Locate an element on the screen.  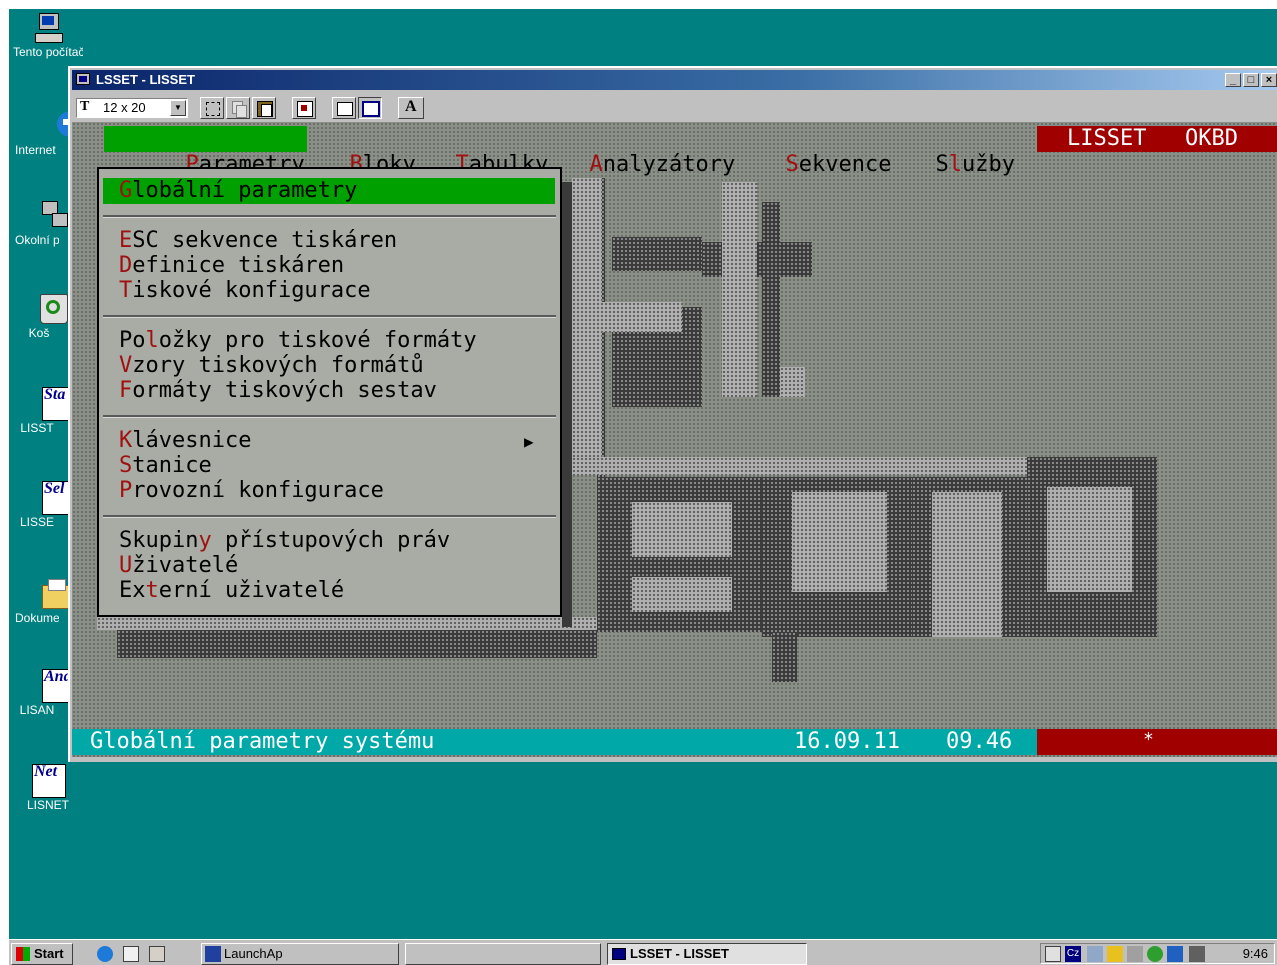
clock: 9:46 is located at coordinates (1255, 953).